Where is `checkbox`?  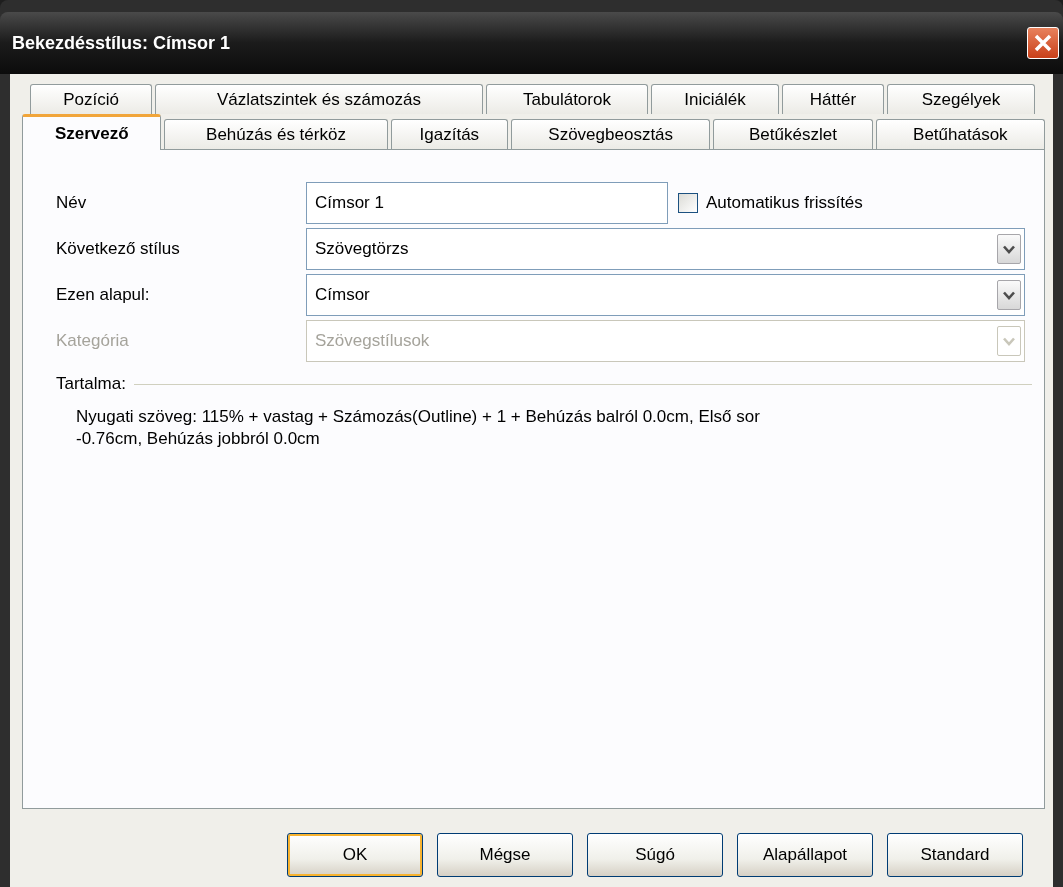
checkbox is located at coordinates (688, 203).